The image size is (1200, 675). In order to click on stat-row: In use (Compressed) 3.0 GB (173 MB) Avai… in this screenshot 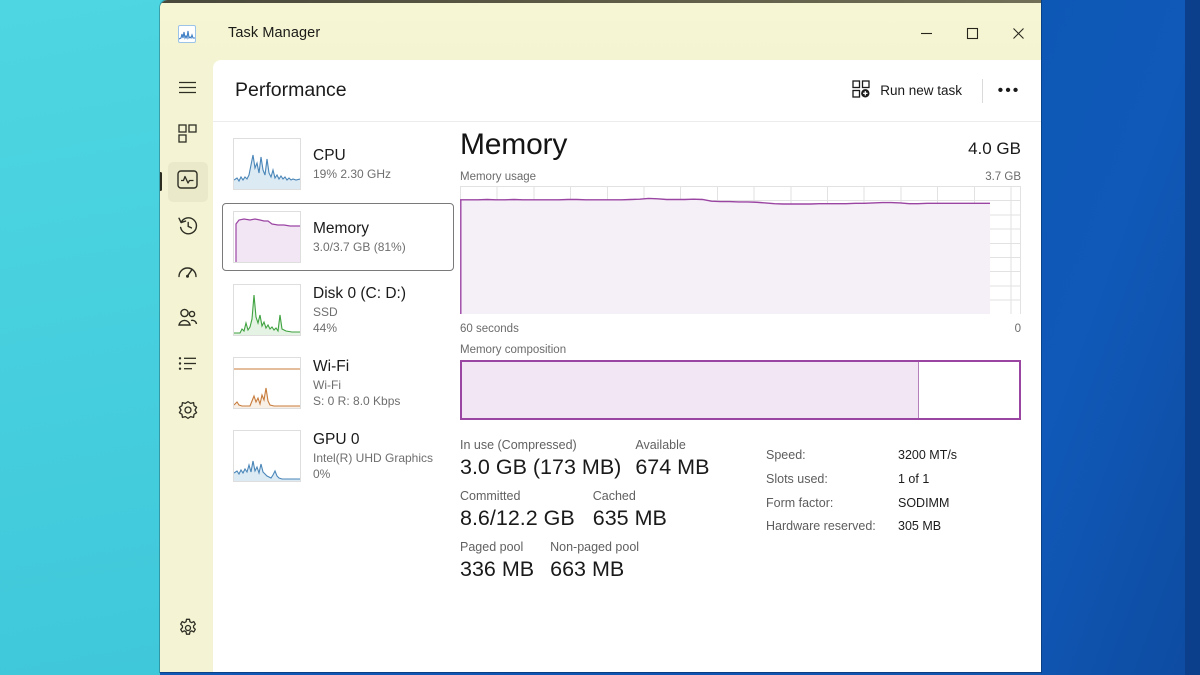, I will do `click(606, 458)`.